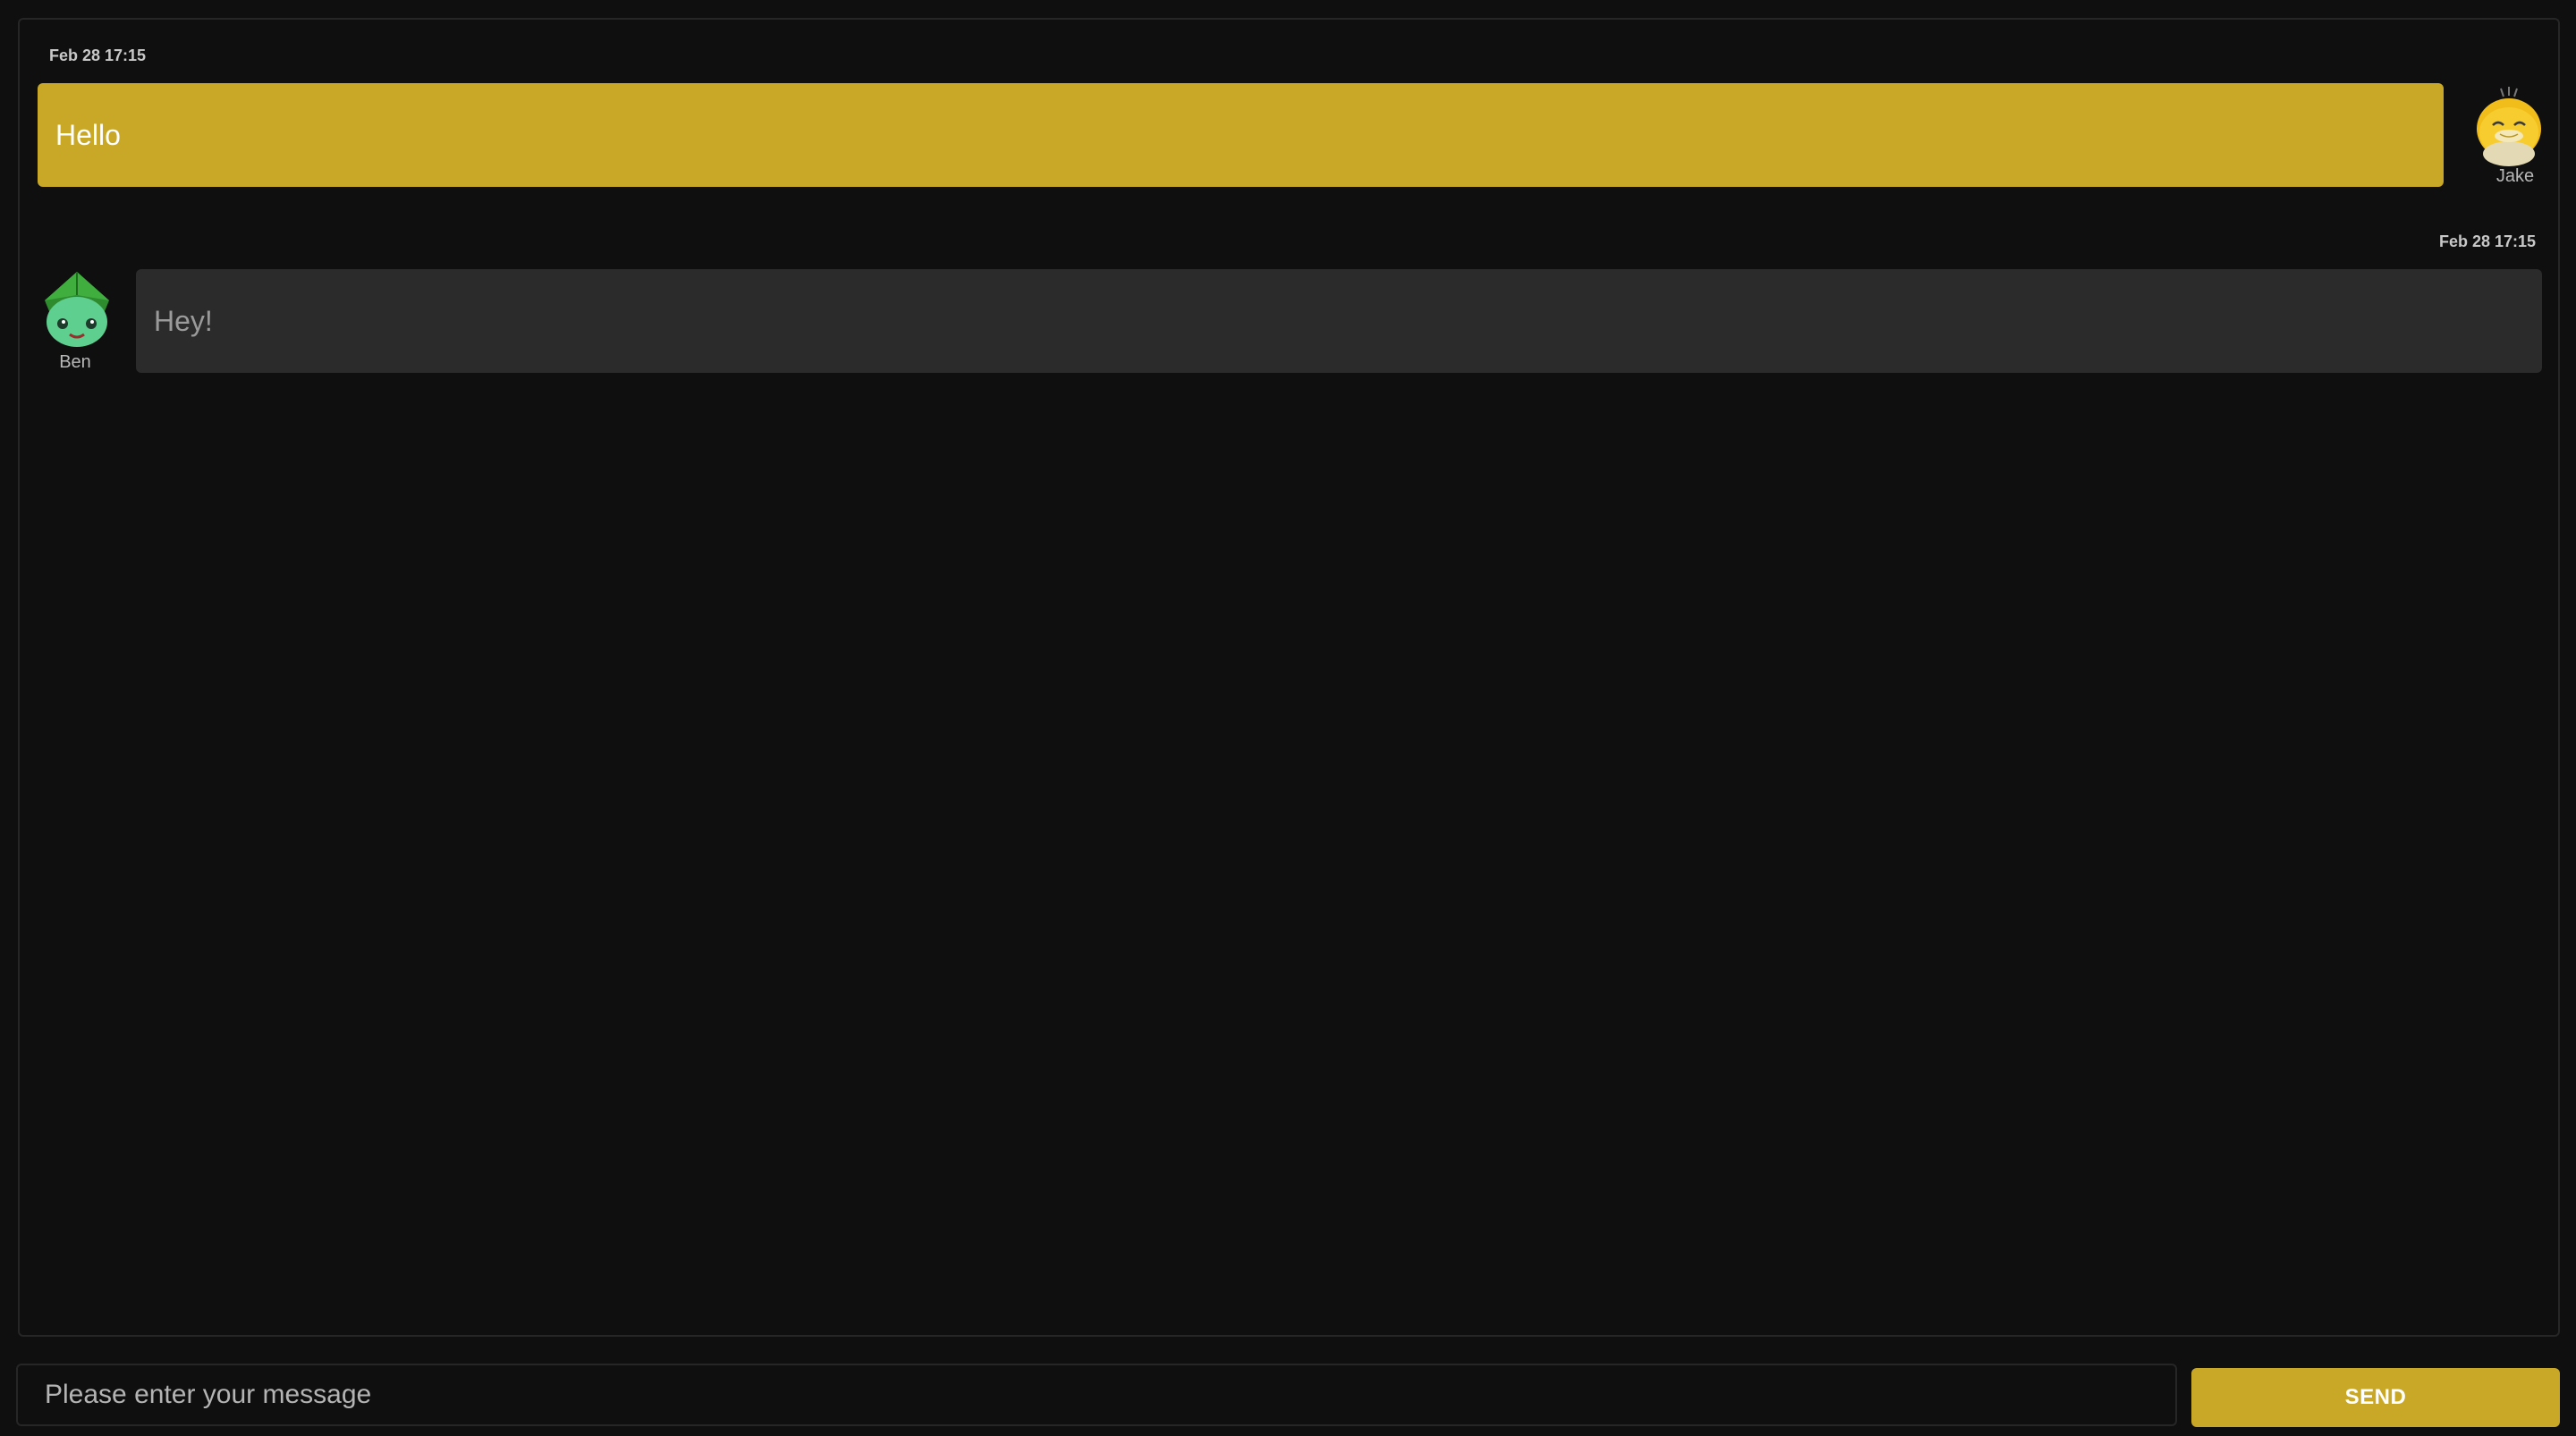 The width and height of the screenshot is (2576, 1436). What do you see at coordinates (2515, 176) in the screenshot?
I see `sender-name: Jake` at bounding box center [2515, 176].